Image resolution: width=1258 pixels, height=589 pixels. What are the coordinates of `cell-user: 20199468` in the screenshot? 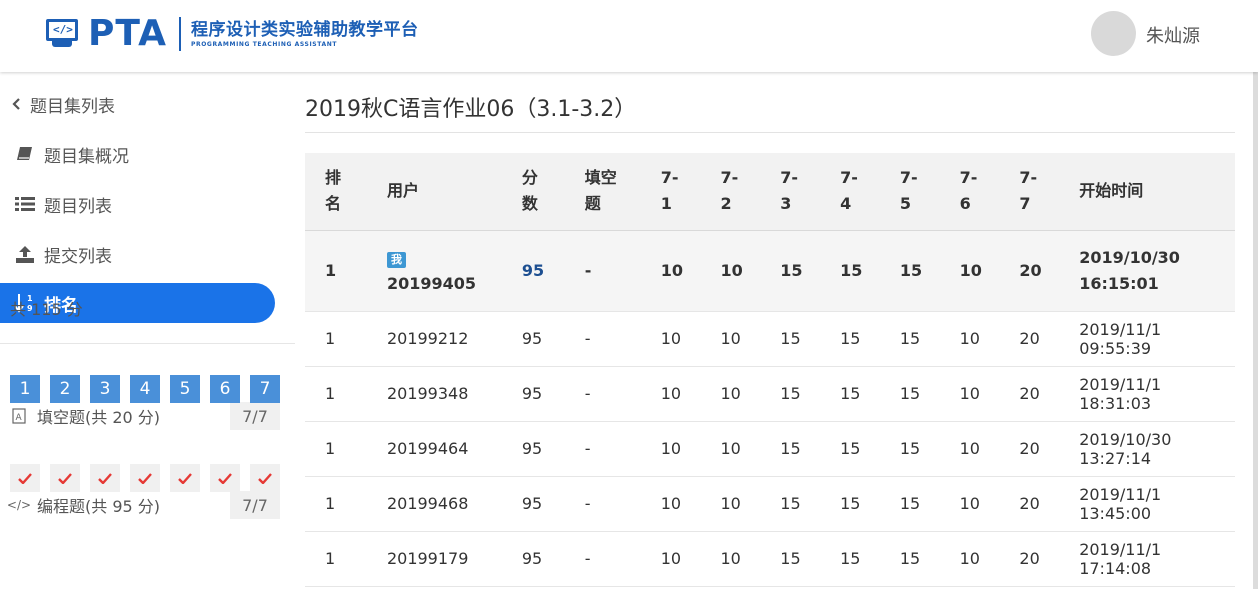 It's located at (434, 504).